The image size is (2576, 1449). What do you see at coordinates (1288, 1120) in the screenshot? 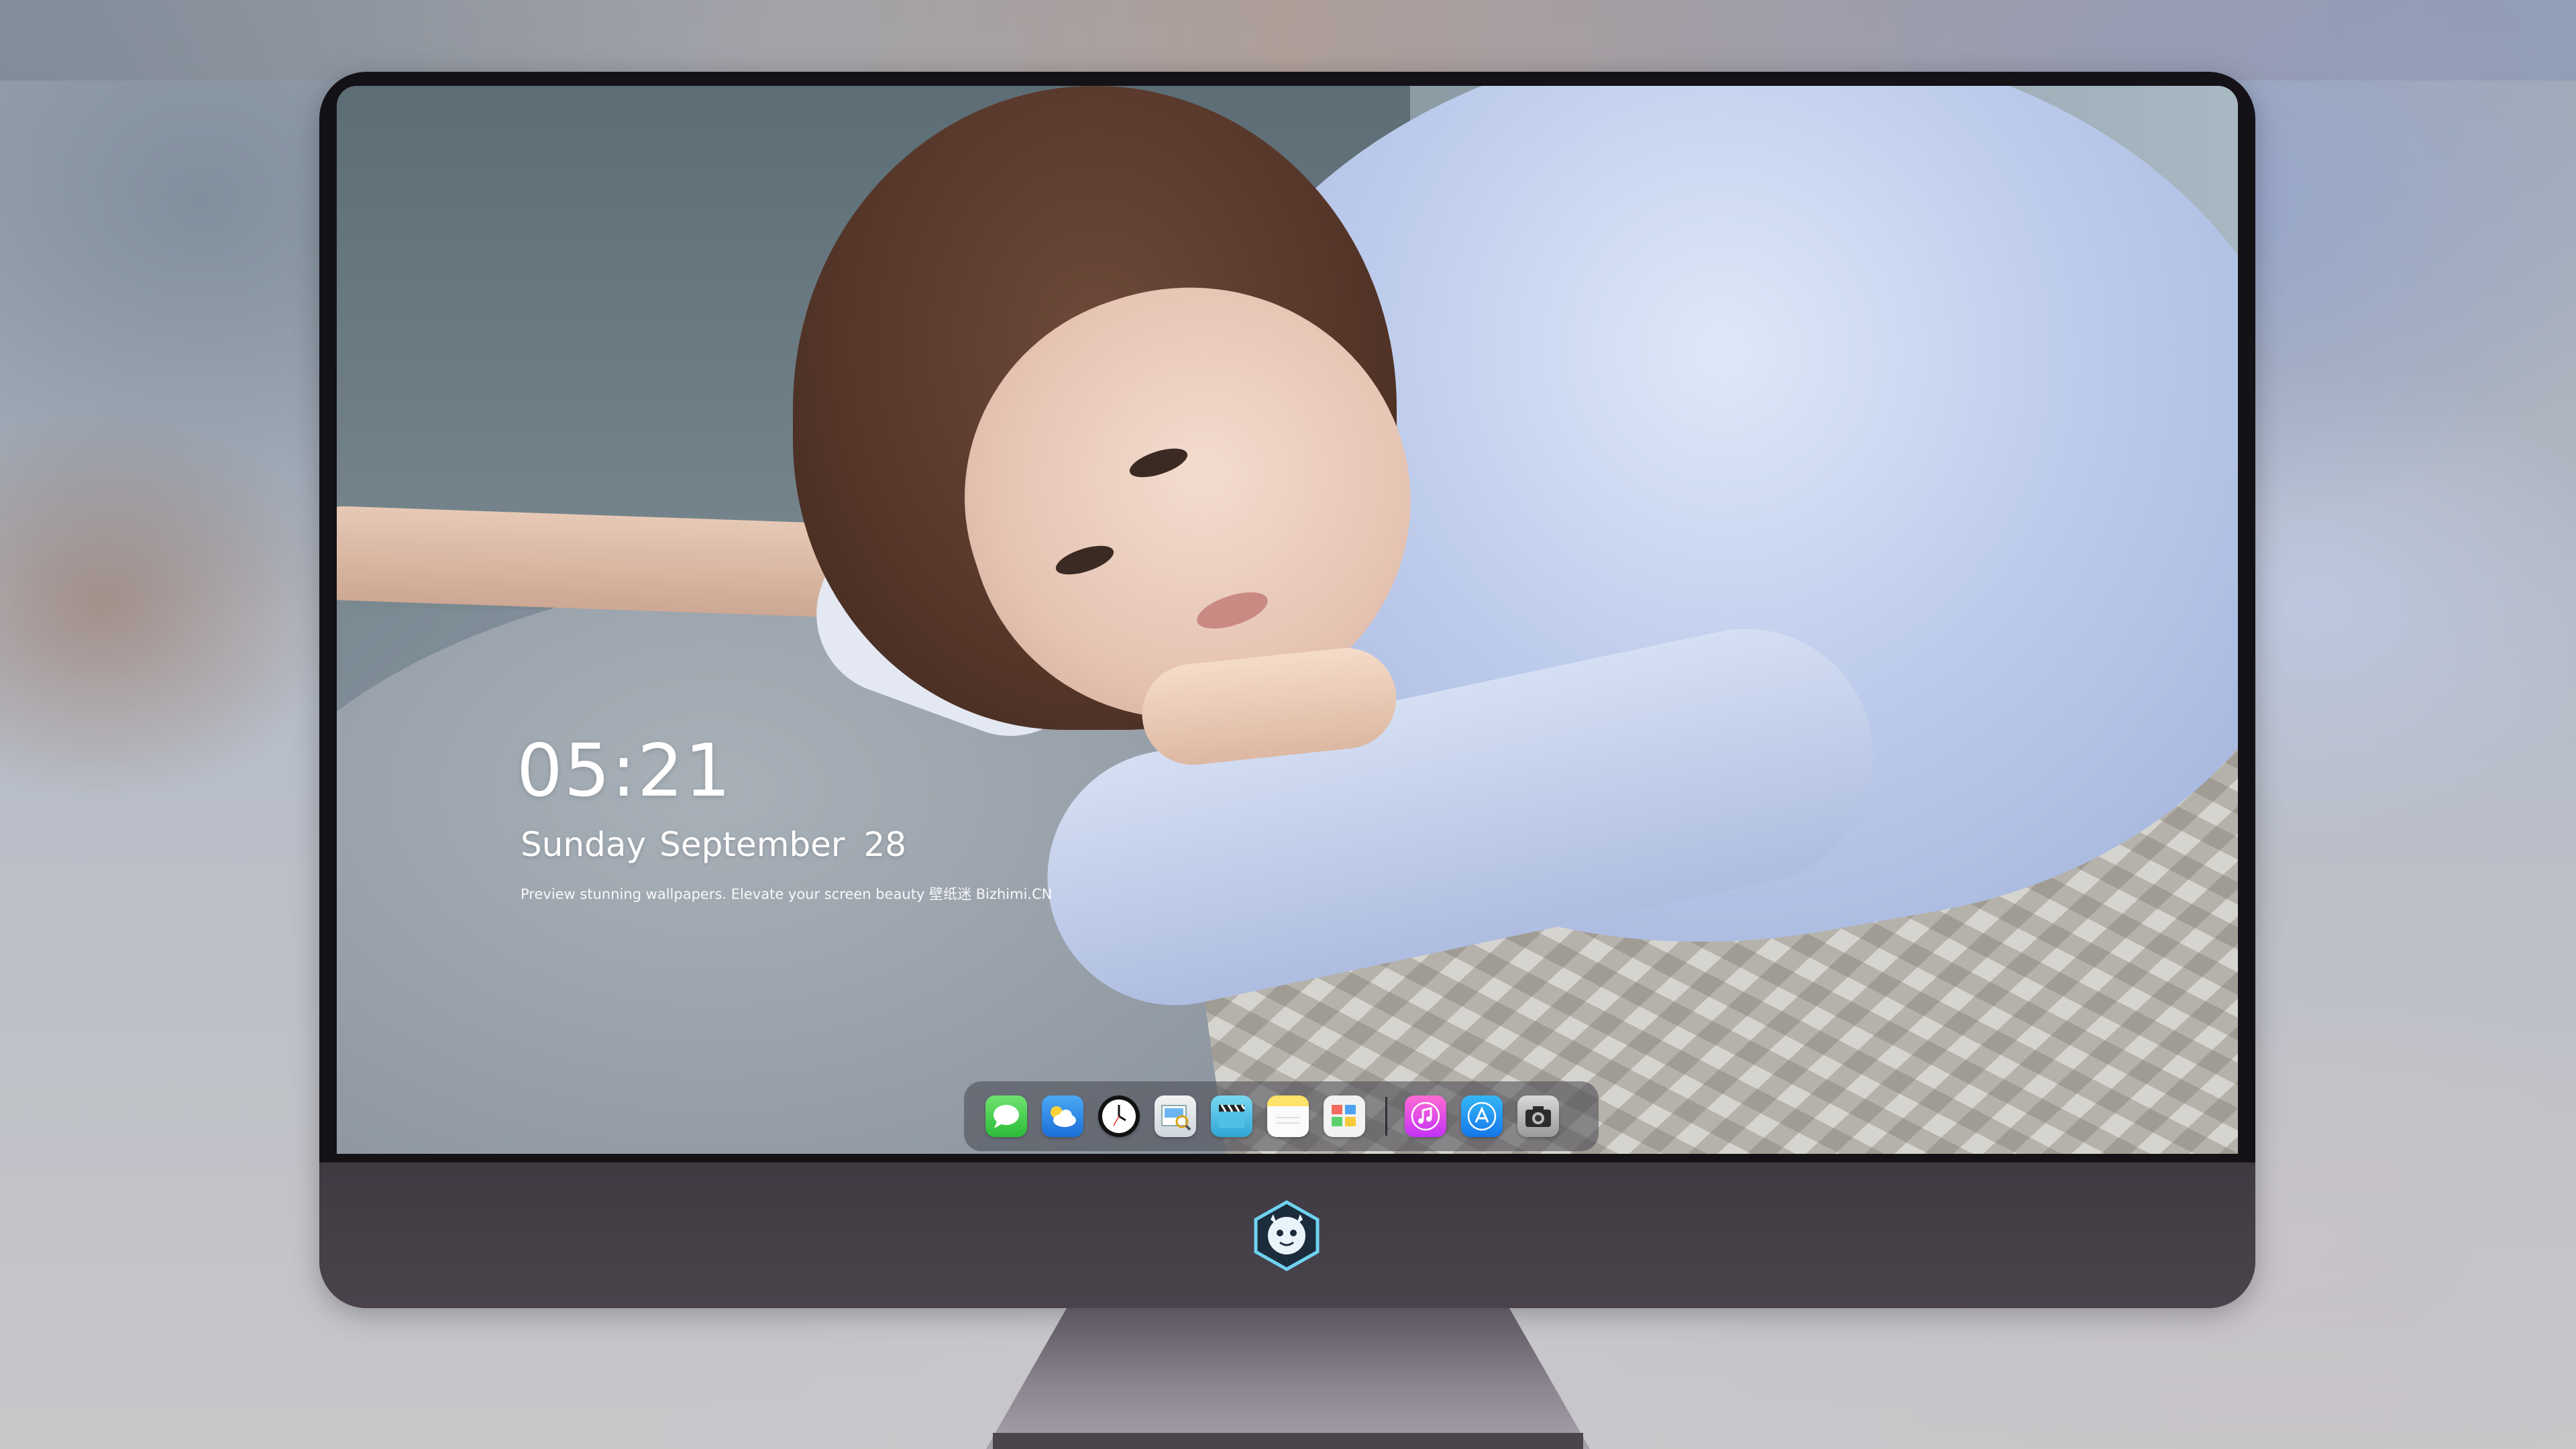
I see `notes-lines-glyph` at bounding box center [1288, 1120].